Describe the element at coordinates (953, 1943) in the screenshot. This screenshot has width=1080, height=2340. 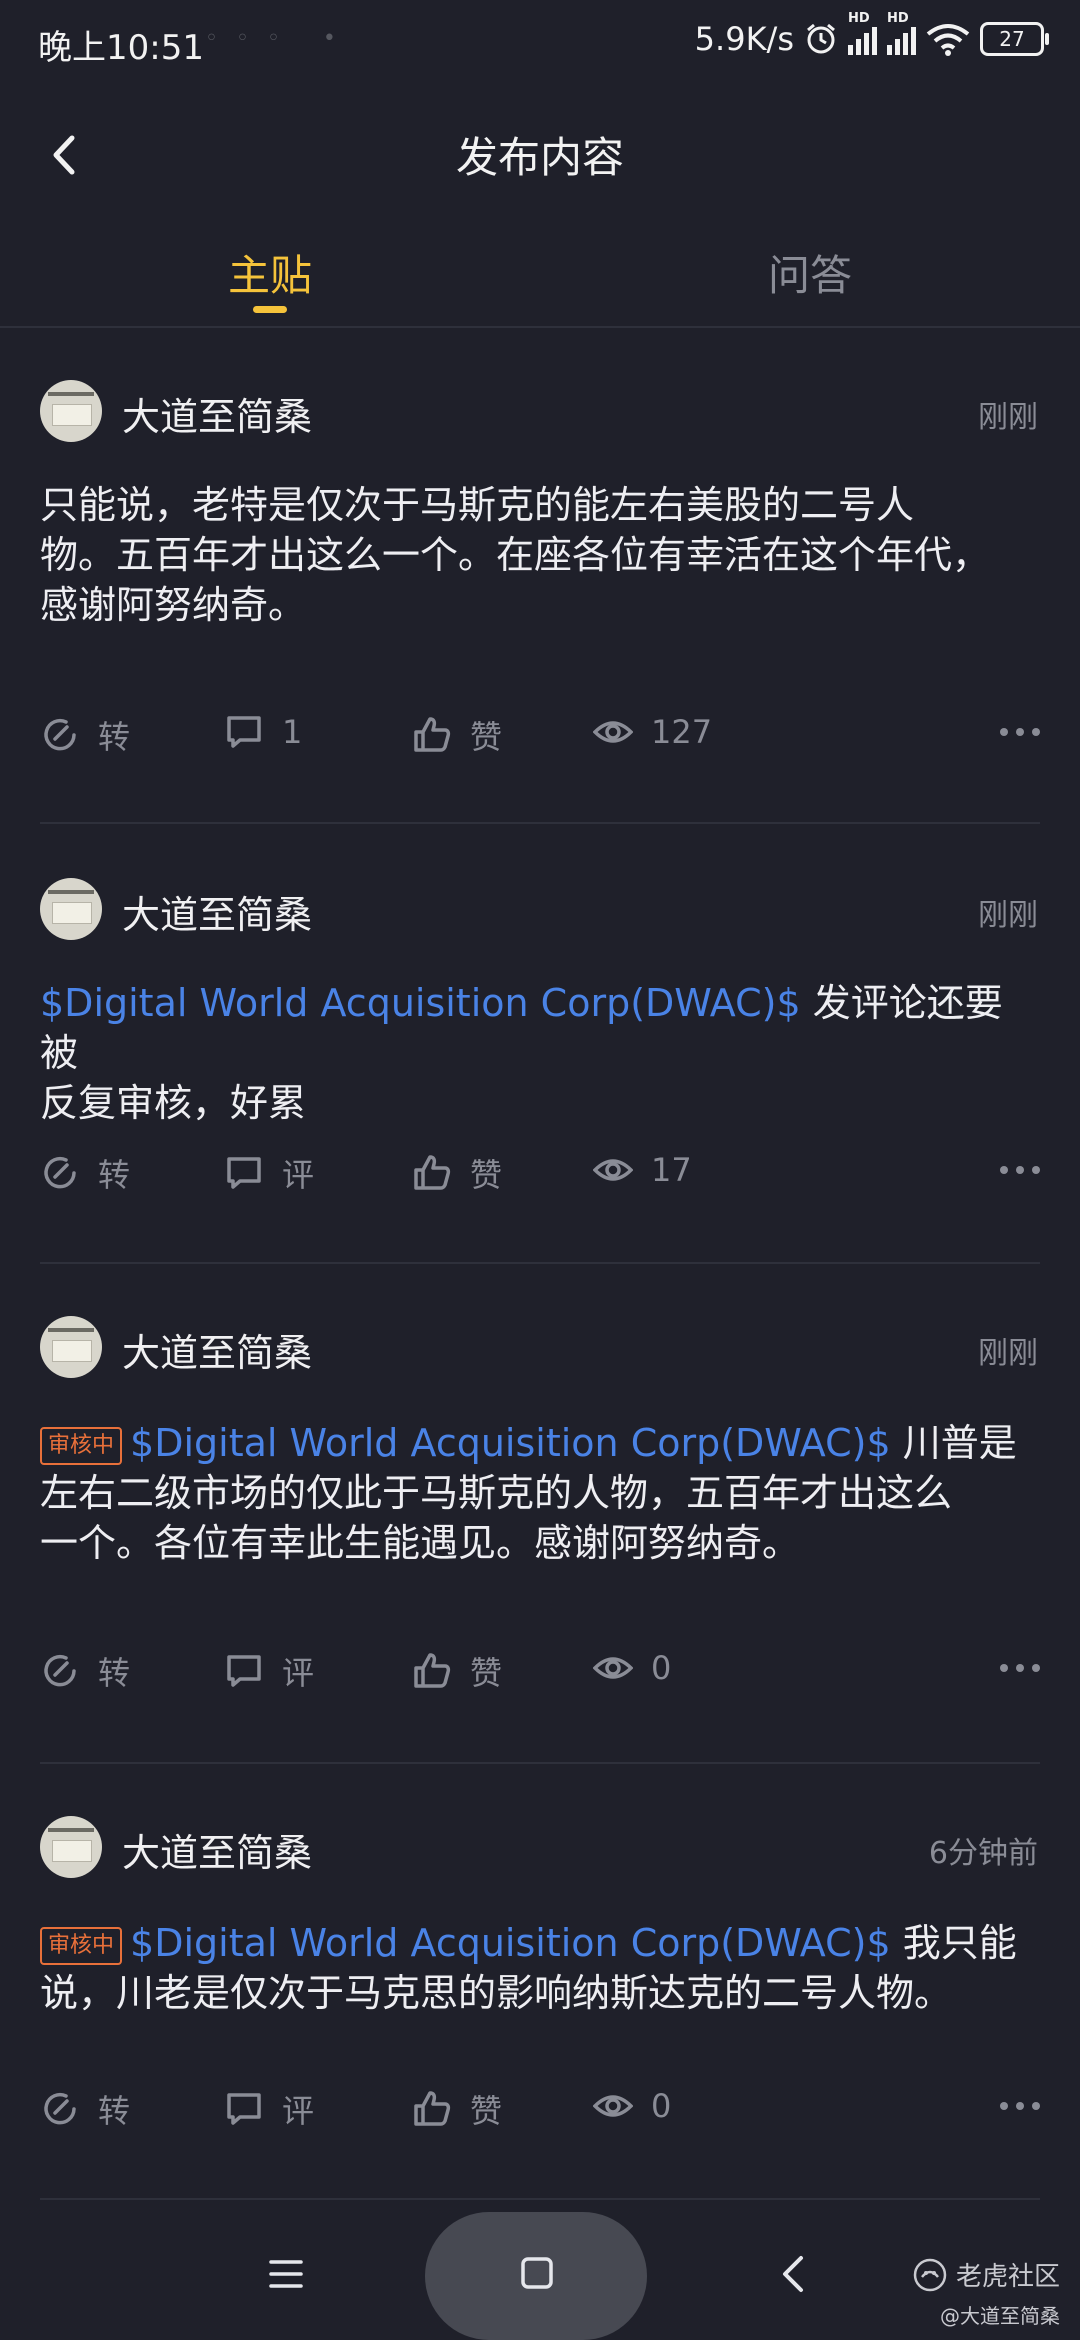
I see `post-text: 我只能` at that location.